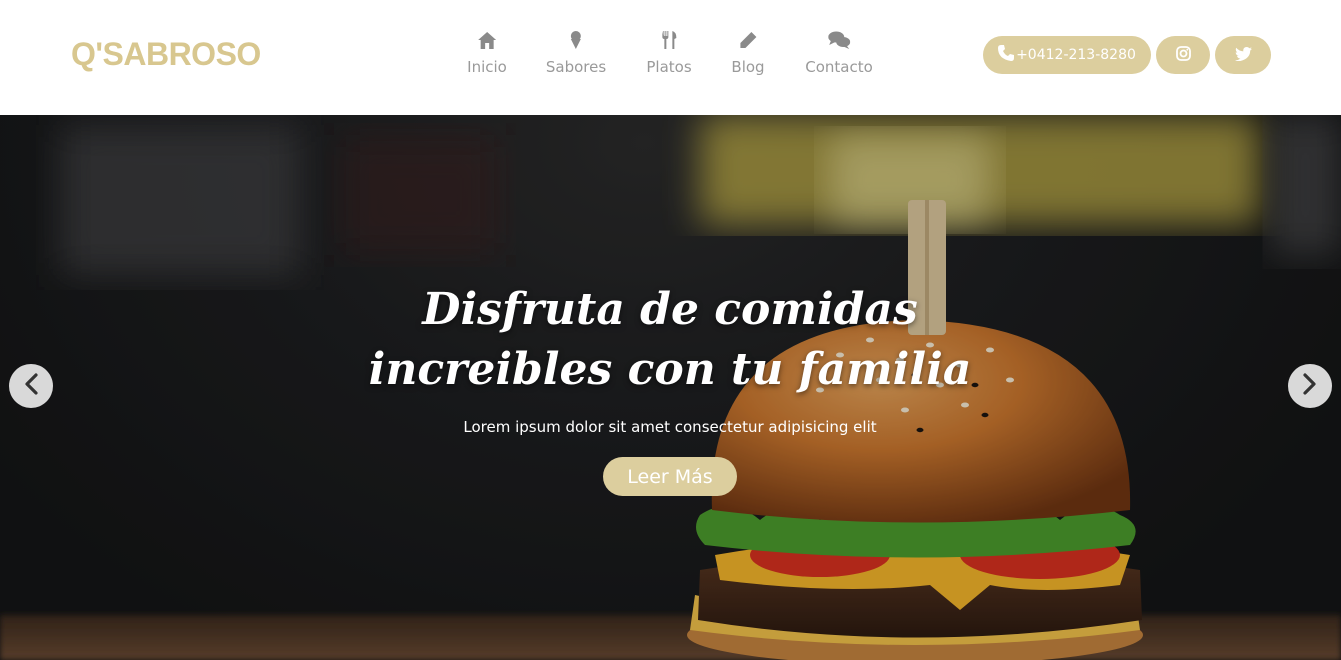 The width and height of the screenshot is (1341, 660). What do you see at coordinates (576, 40) in the screenshot?
I see `ice-cream-icon` at bounding box center [576, 40].